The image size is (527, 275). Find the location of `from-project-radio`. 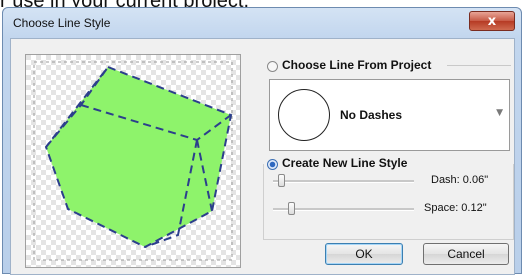

from-project-radio is located at coordinates (272, 66).